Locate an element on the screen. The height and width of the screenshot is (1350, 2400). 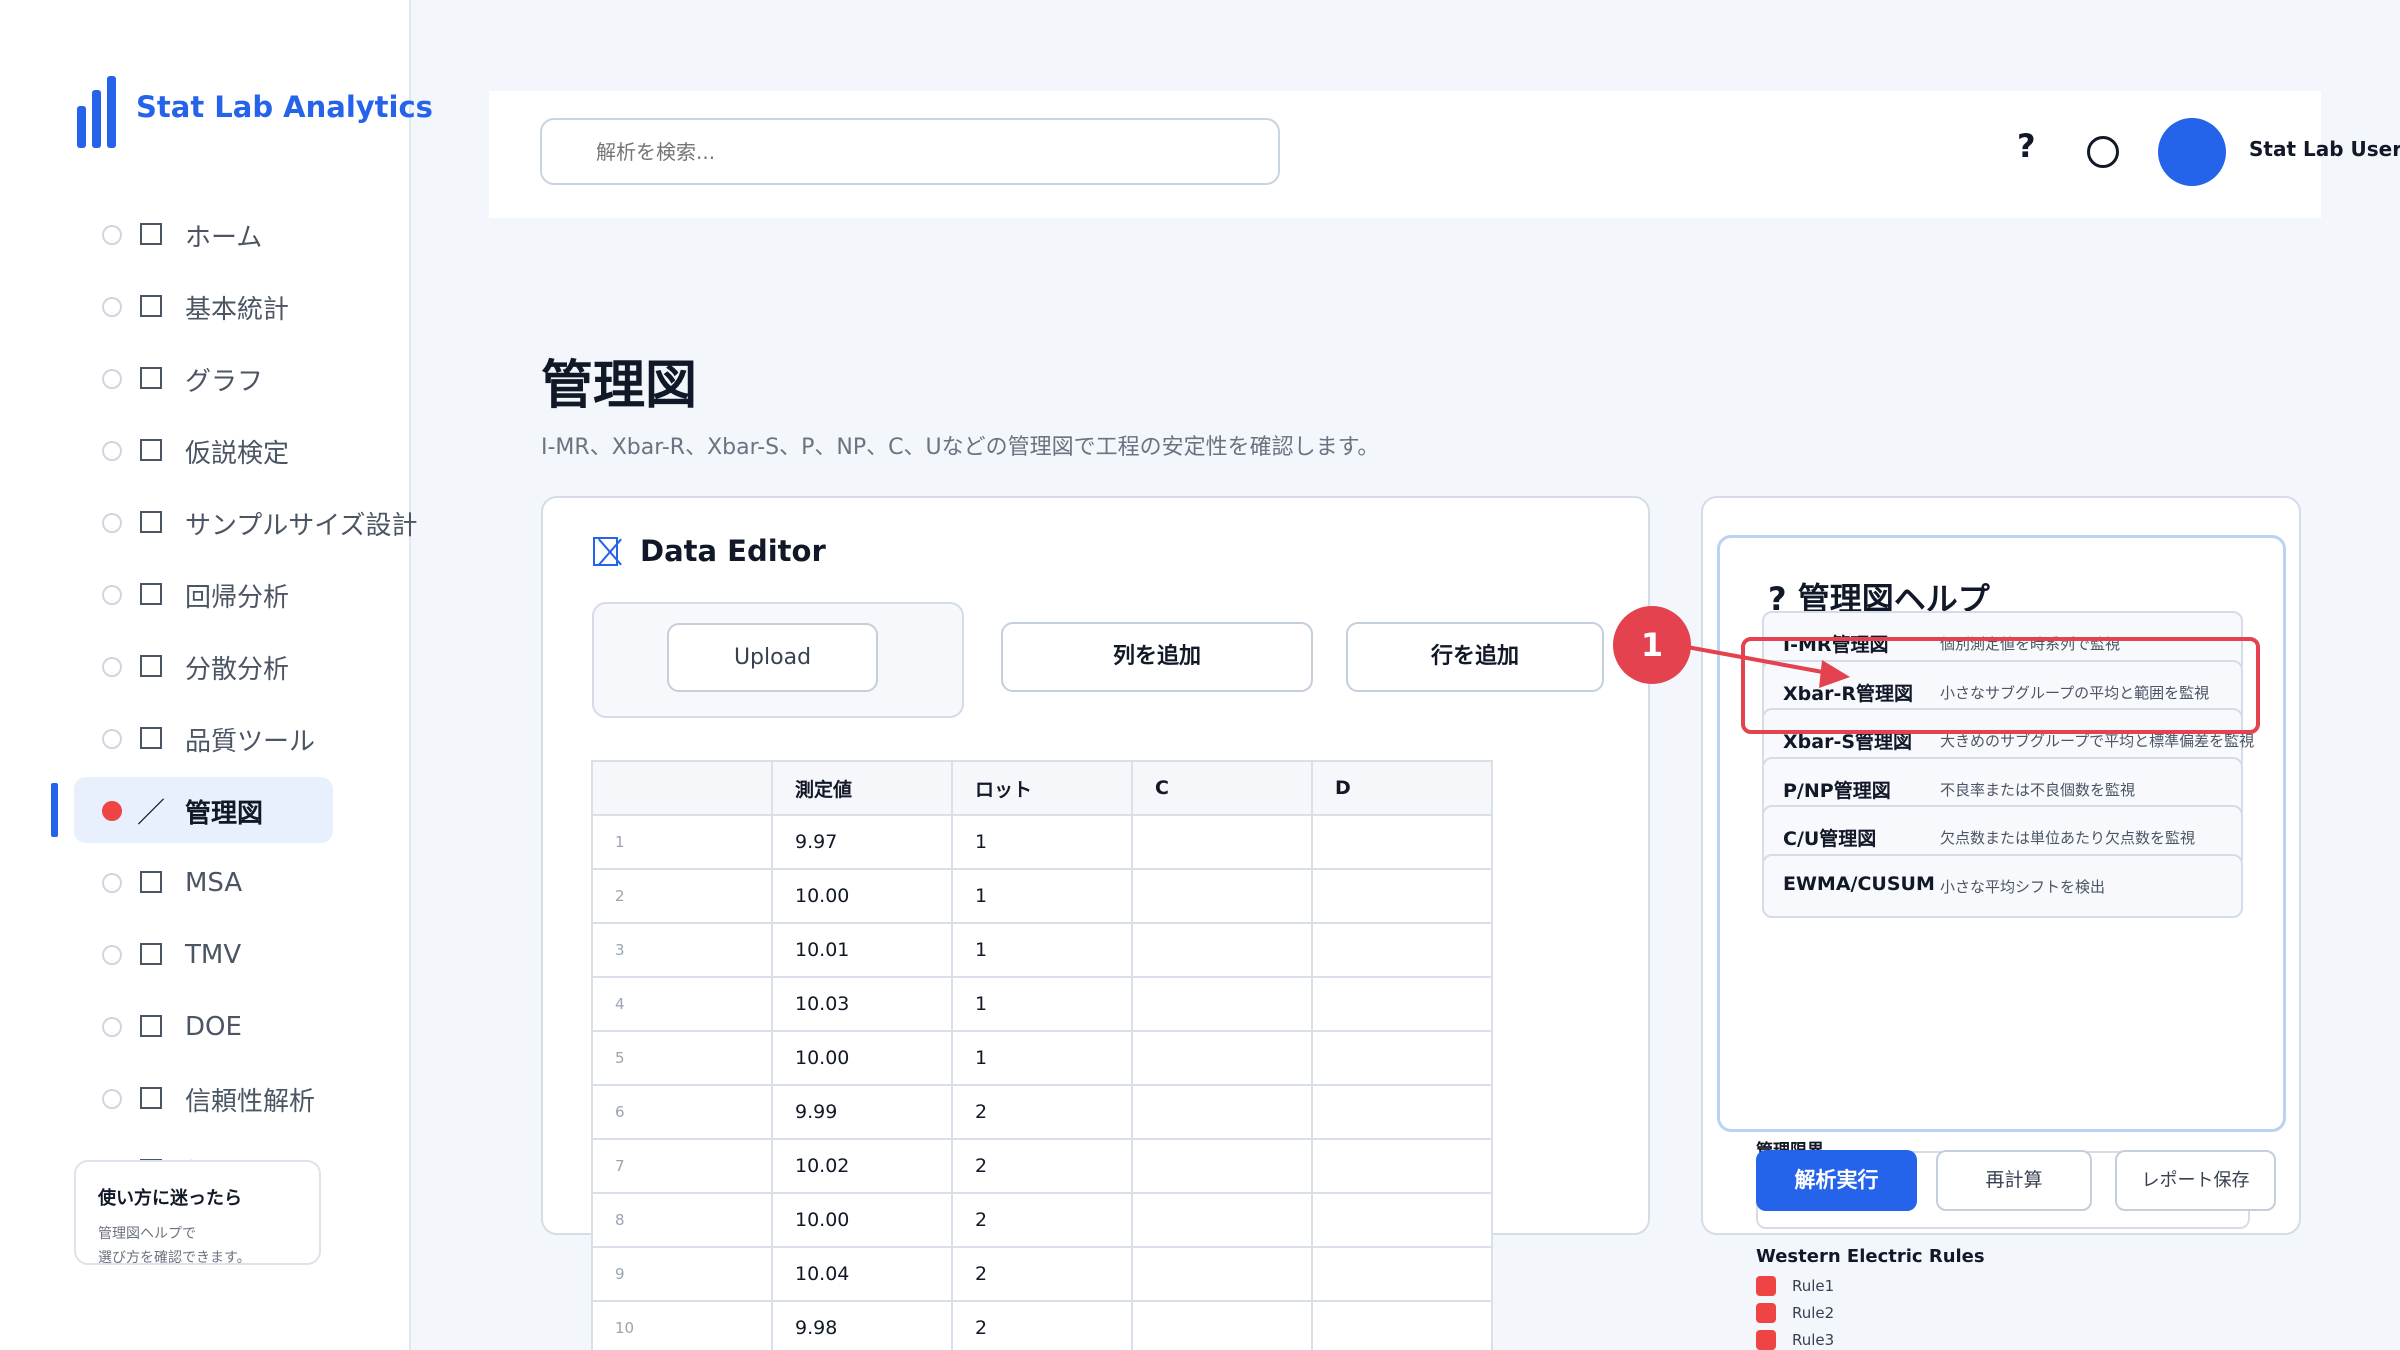
sidebar-item: 仮説検定 is located at coordinates (205, 451).